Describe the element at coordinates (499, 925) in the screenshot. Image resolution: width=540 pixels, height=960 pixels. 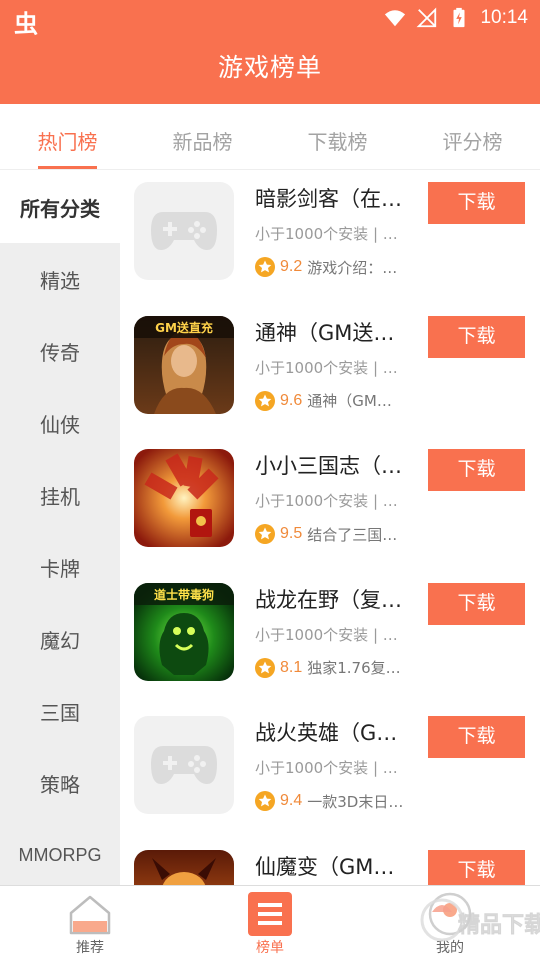
I see `watermark-text: 精品下载` at that location.